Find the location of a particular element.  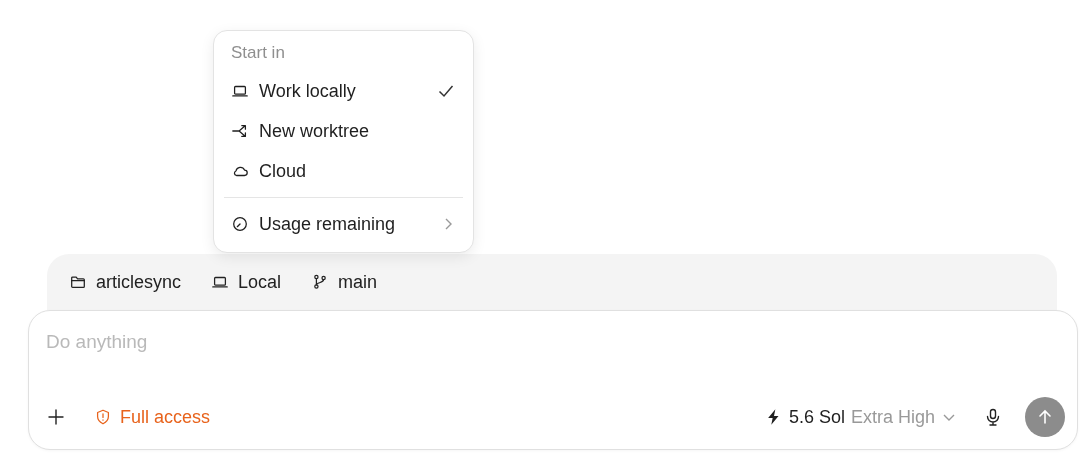

context-chip: Local is located at coordinates (246, 282).